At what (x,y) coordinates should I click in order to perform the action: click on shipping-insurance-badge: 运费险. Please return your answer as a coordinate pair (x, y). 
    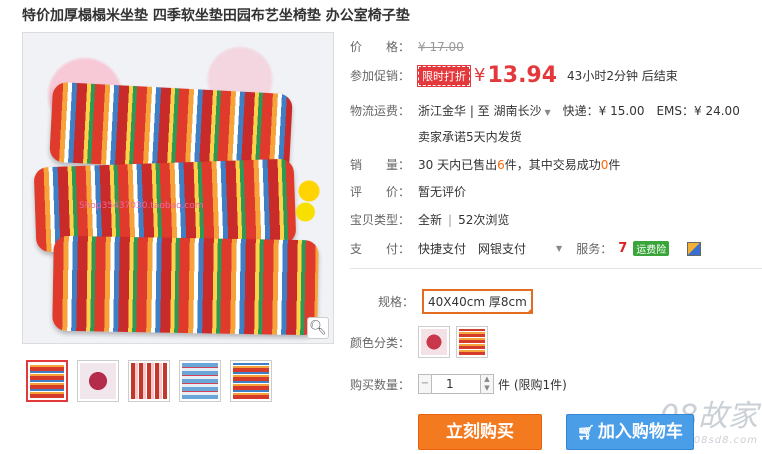
    Looking at the image, I should click on (651, 248).